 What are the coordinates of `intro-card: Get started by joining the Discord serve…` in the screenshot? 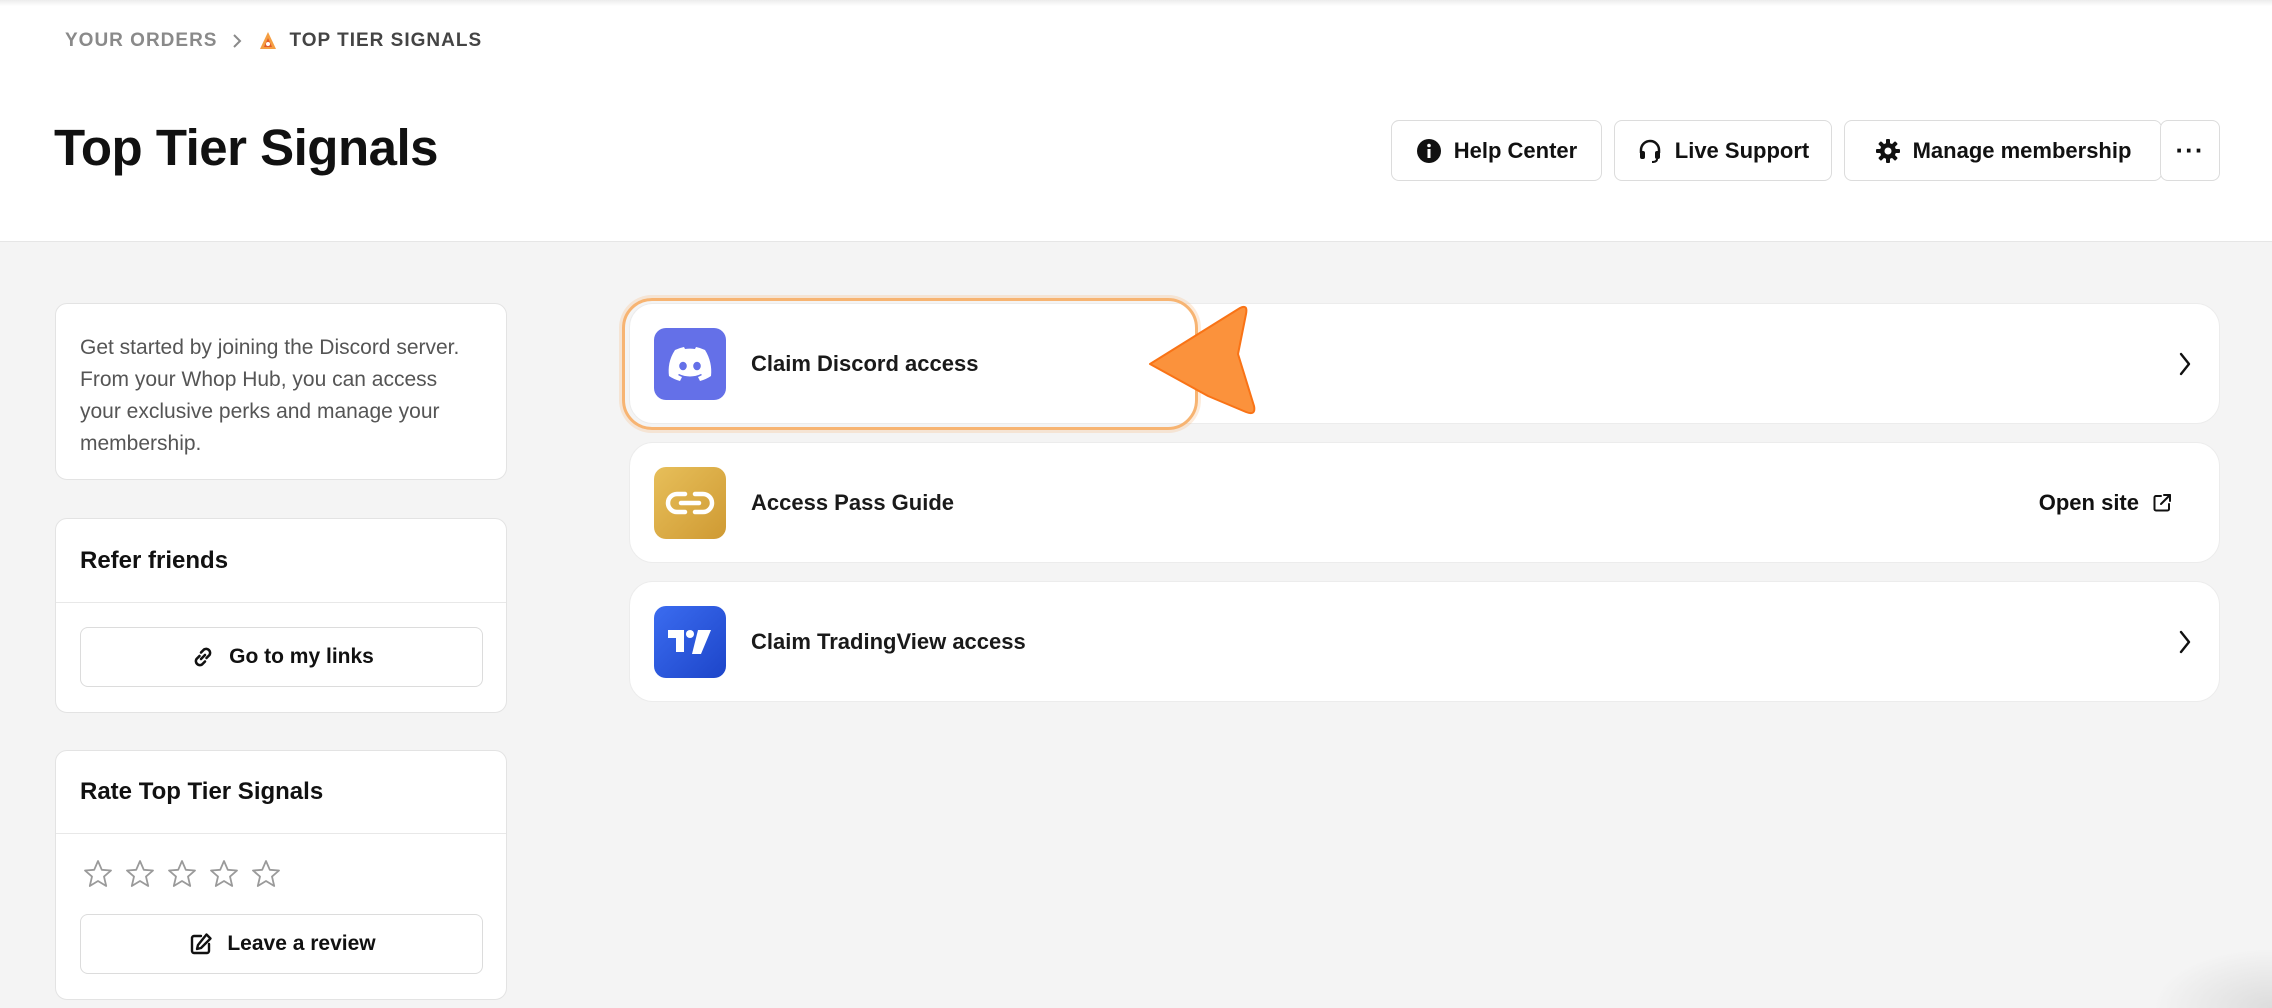 It's located at (281, 391).